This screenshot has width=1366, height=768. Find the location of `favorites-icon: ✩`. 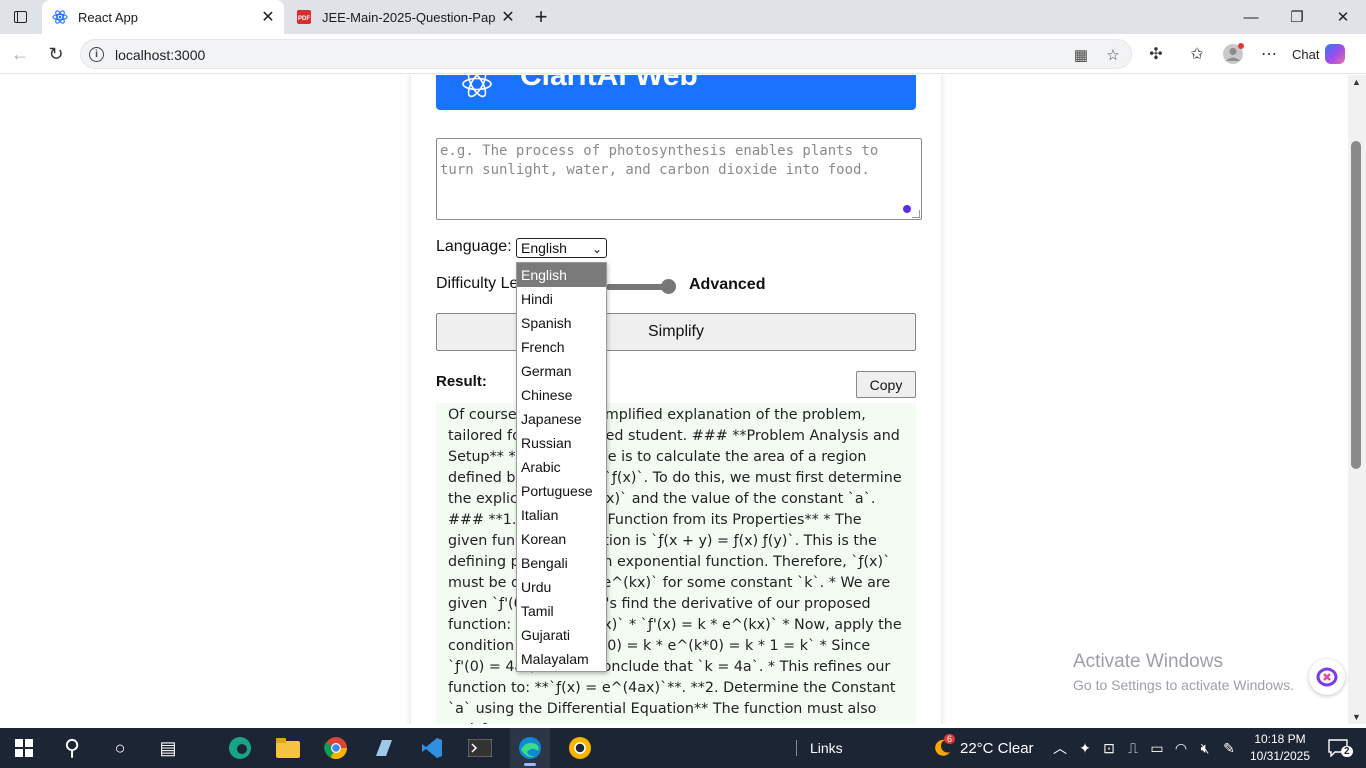

favorites-icon: ✩ is located at coordinates (1197, 54).